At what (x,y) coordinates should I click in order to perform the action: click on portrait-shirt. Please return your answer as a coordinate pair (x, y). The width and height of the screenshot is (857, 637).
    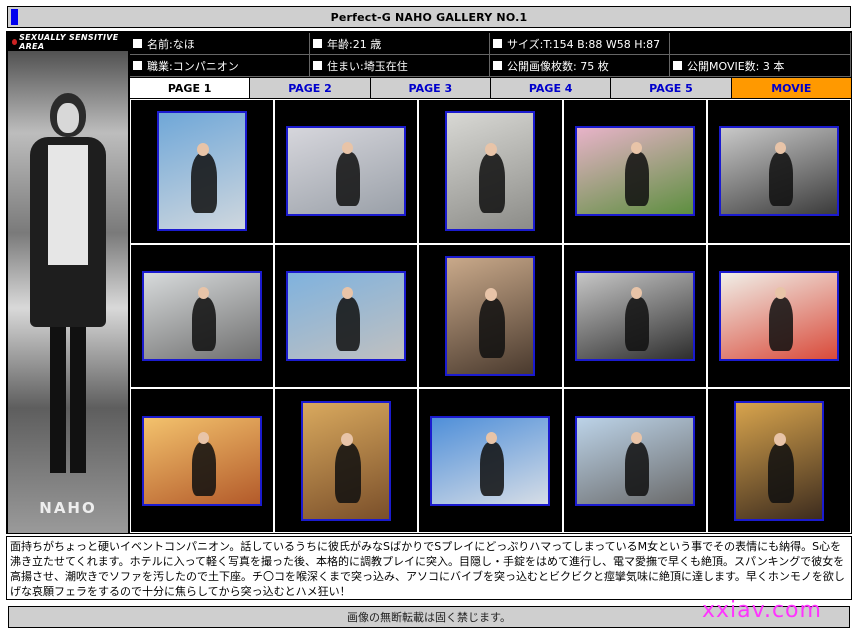
    Looking at the image, I should click on (68, 205).